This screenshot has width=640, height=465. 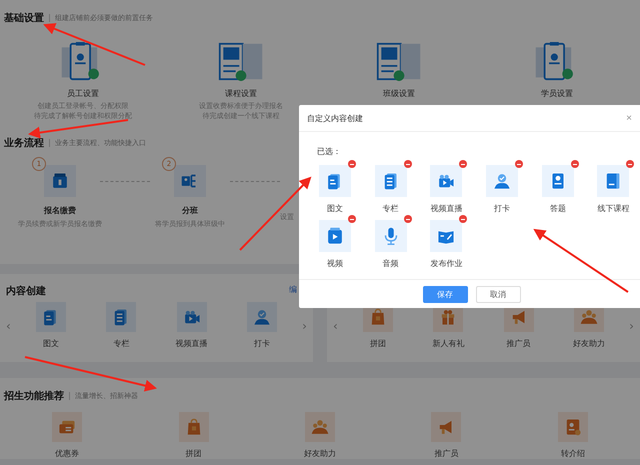 What do you see at coordinates (192, 343) in the screenshot?
I see `feature-label: 视频直播` at bounding box center [192, 343].